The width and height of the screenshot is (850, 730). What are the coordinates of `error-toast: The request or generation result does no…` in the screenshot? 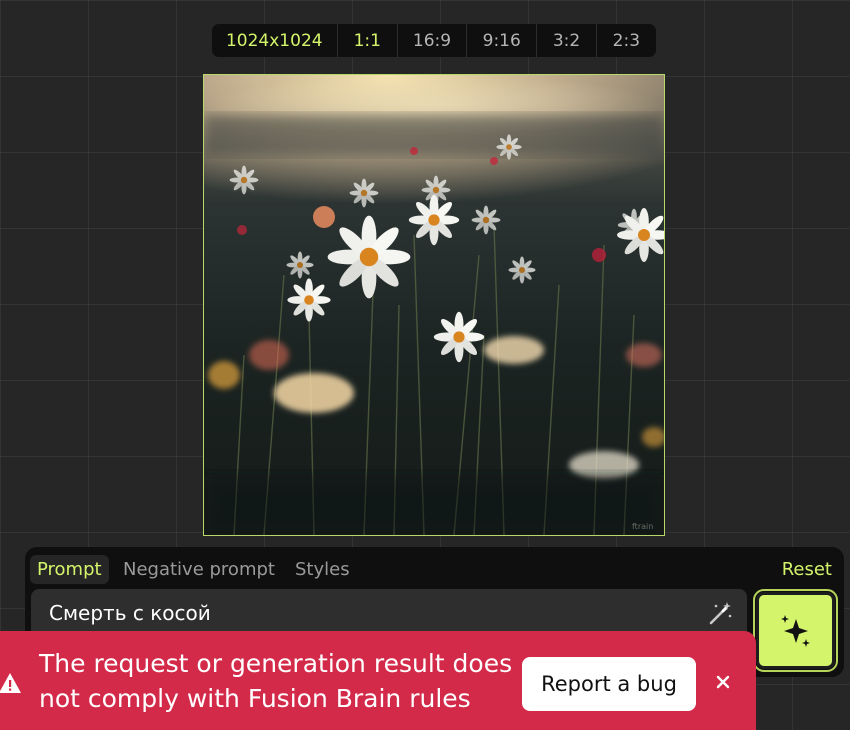 It's located at (378, 680).